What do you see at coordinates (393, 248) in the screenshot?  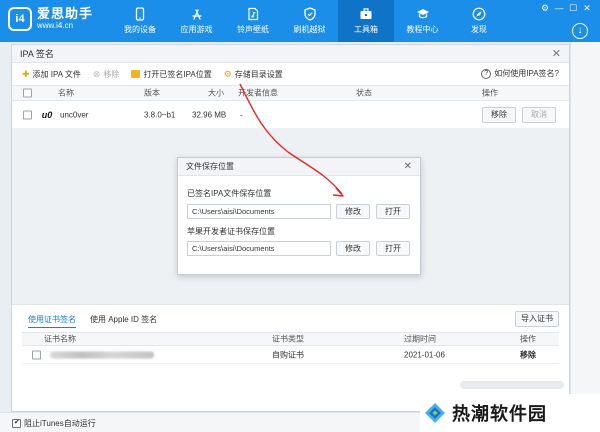 I see `open-cert-path-button: 打开` at bounding box center [393, 248].